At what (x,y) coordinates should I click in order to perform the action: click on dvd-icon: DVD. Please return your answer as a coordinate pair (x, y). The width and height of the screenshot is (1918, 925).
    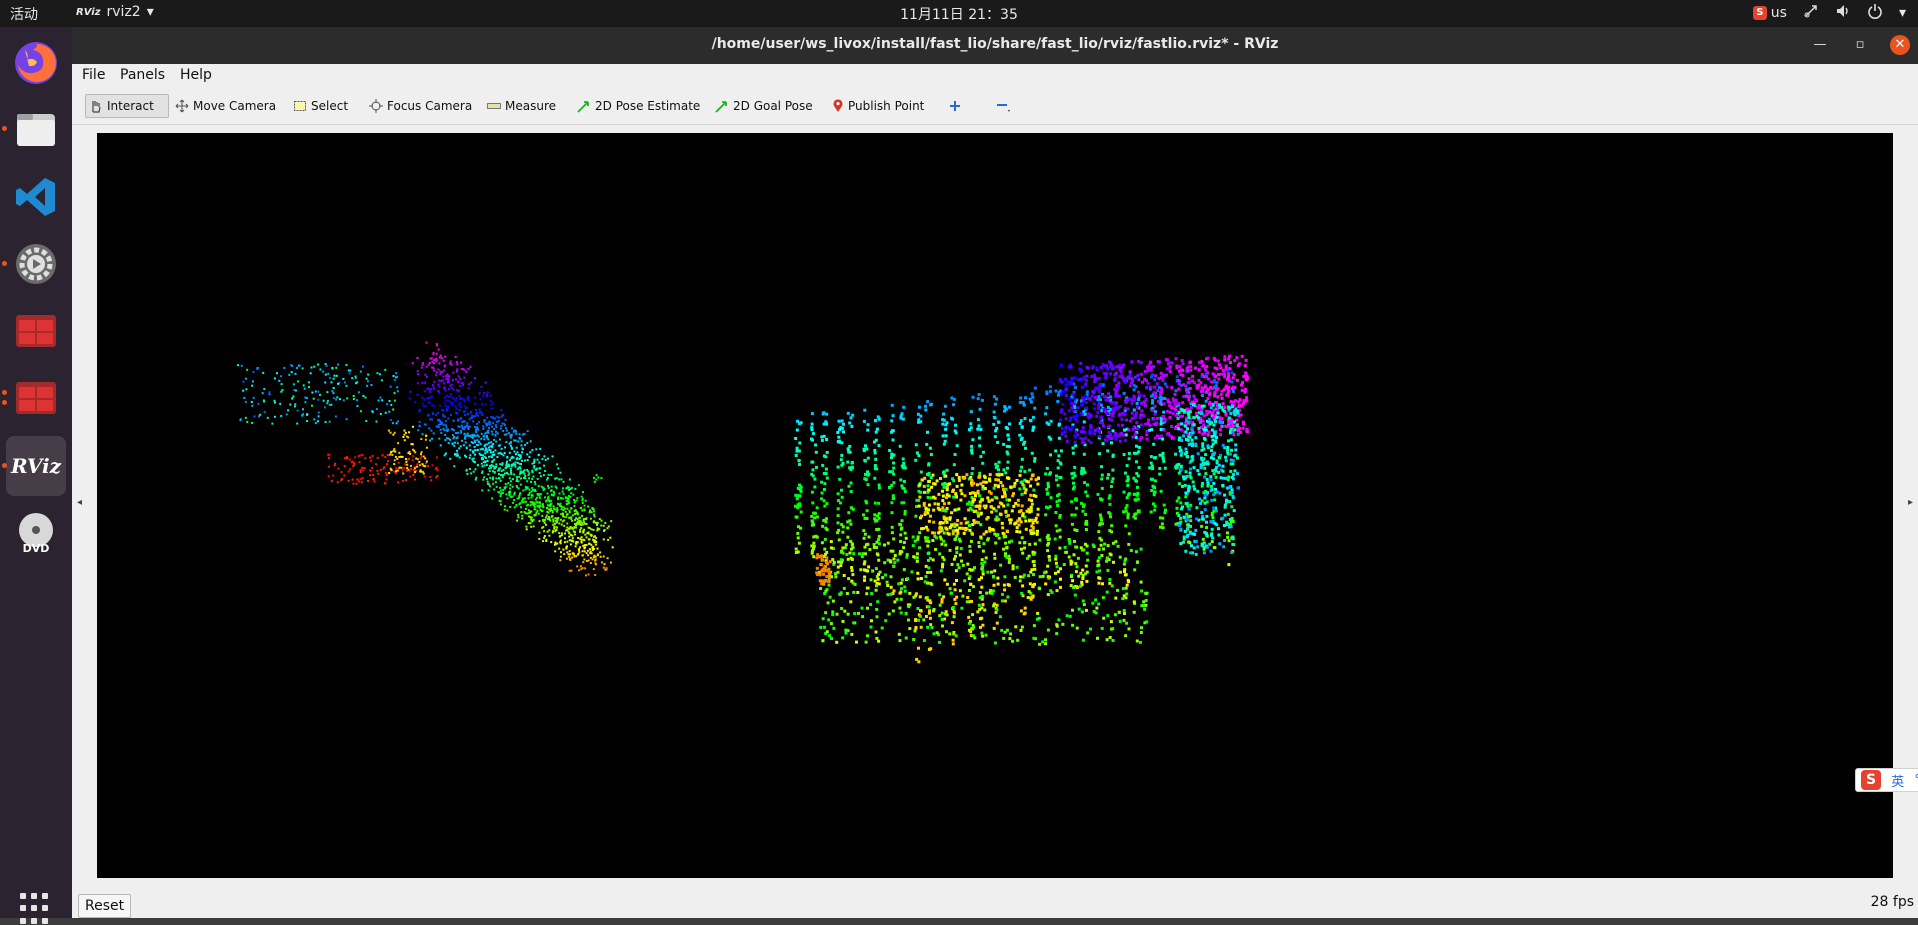
    Looking at the image, I should click on (36, 533).